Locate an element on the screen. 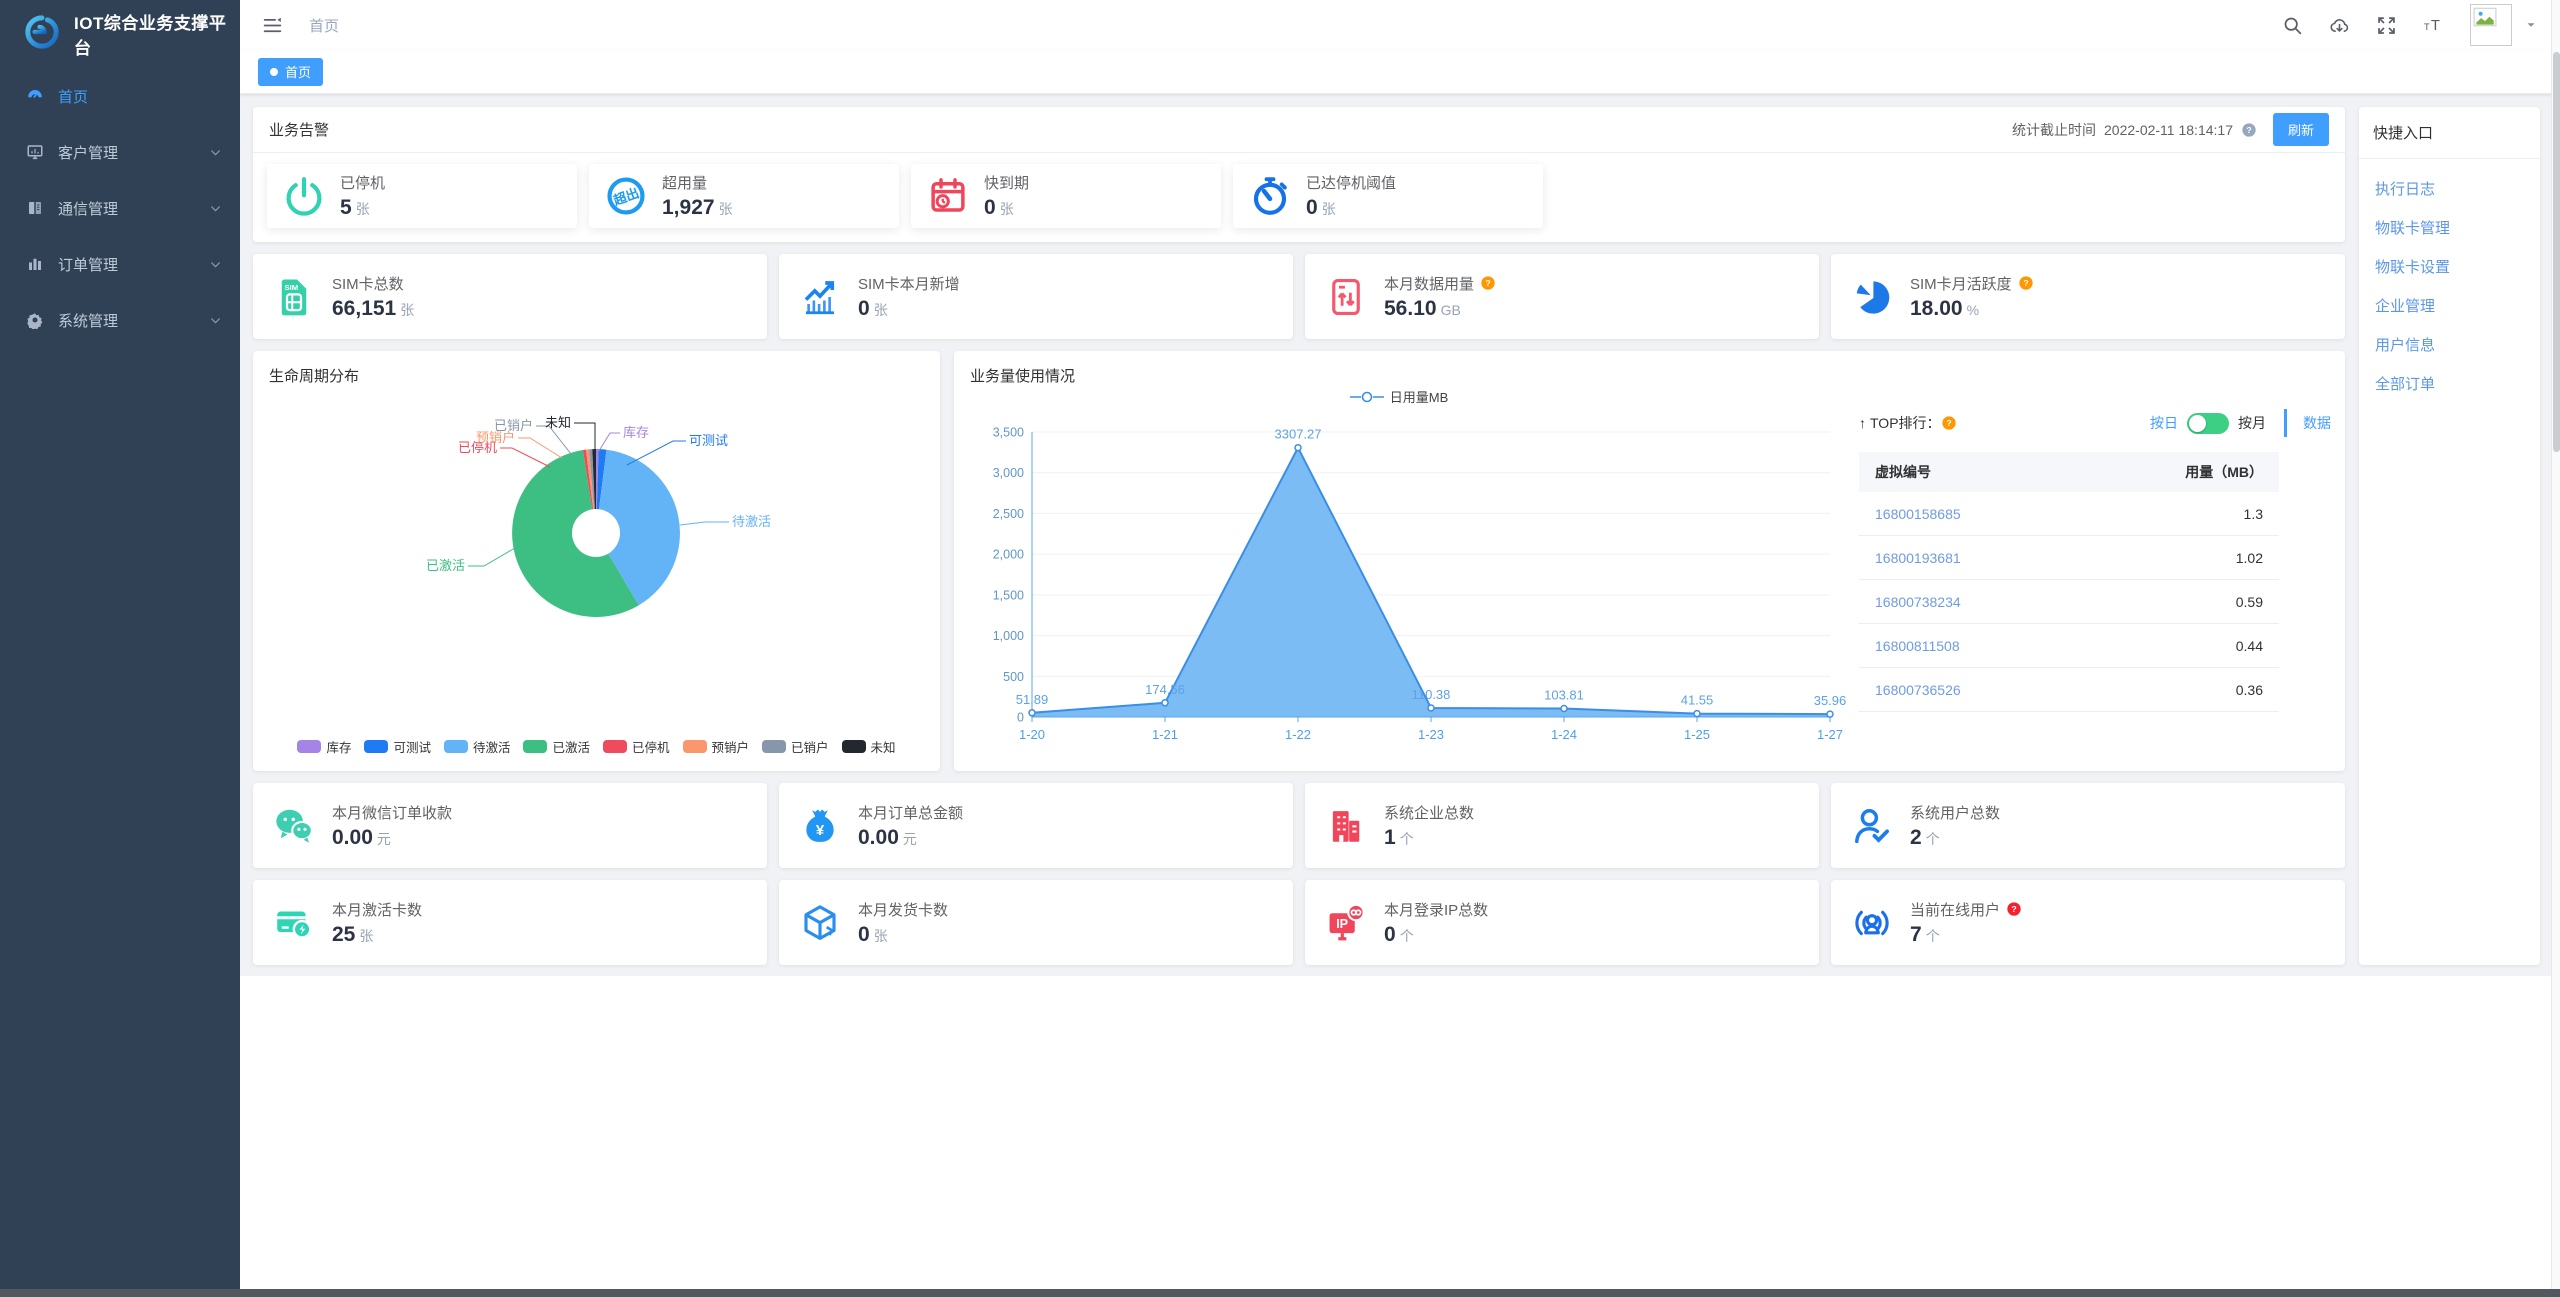 Image resolution: width=2560 pixels, height=1297 pixels. by-month-label: 按月 is located at coordinates (2252, 423).